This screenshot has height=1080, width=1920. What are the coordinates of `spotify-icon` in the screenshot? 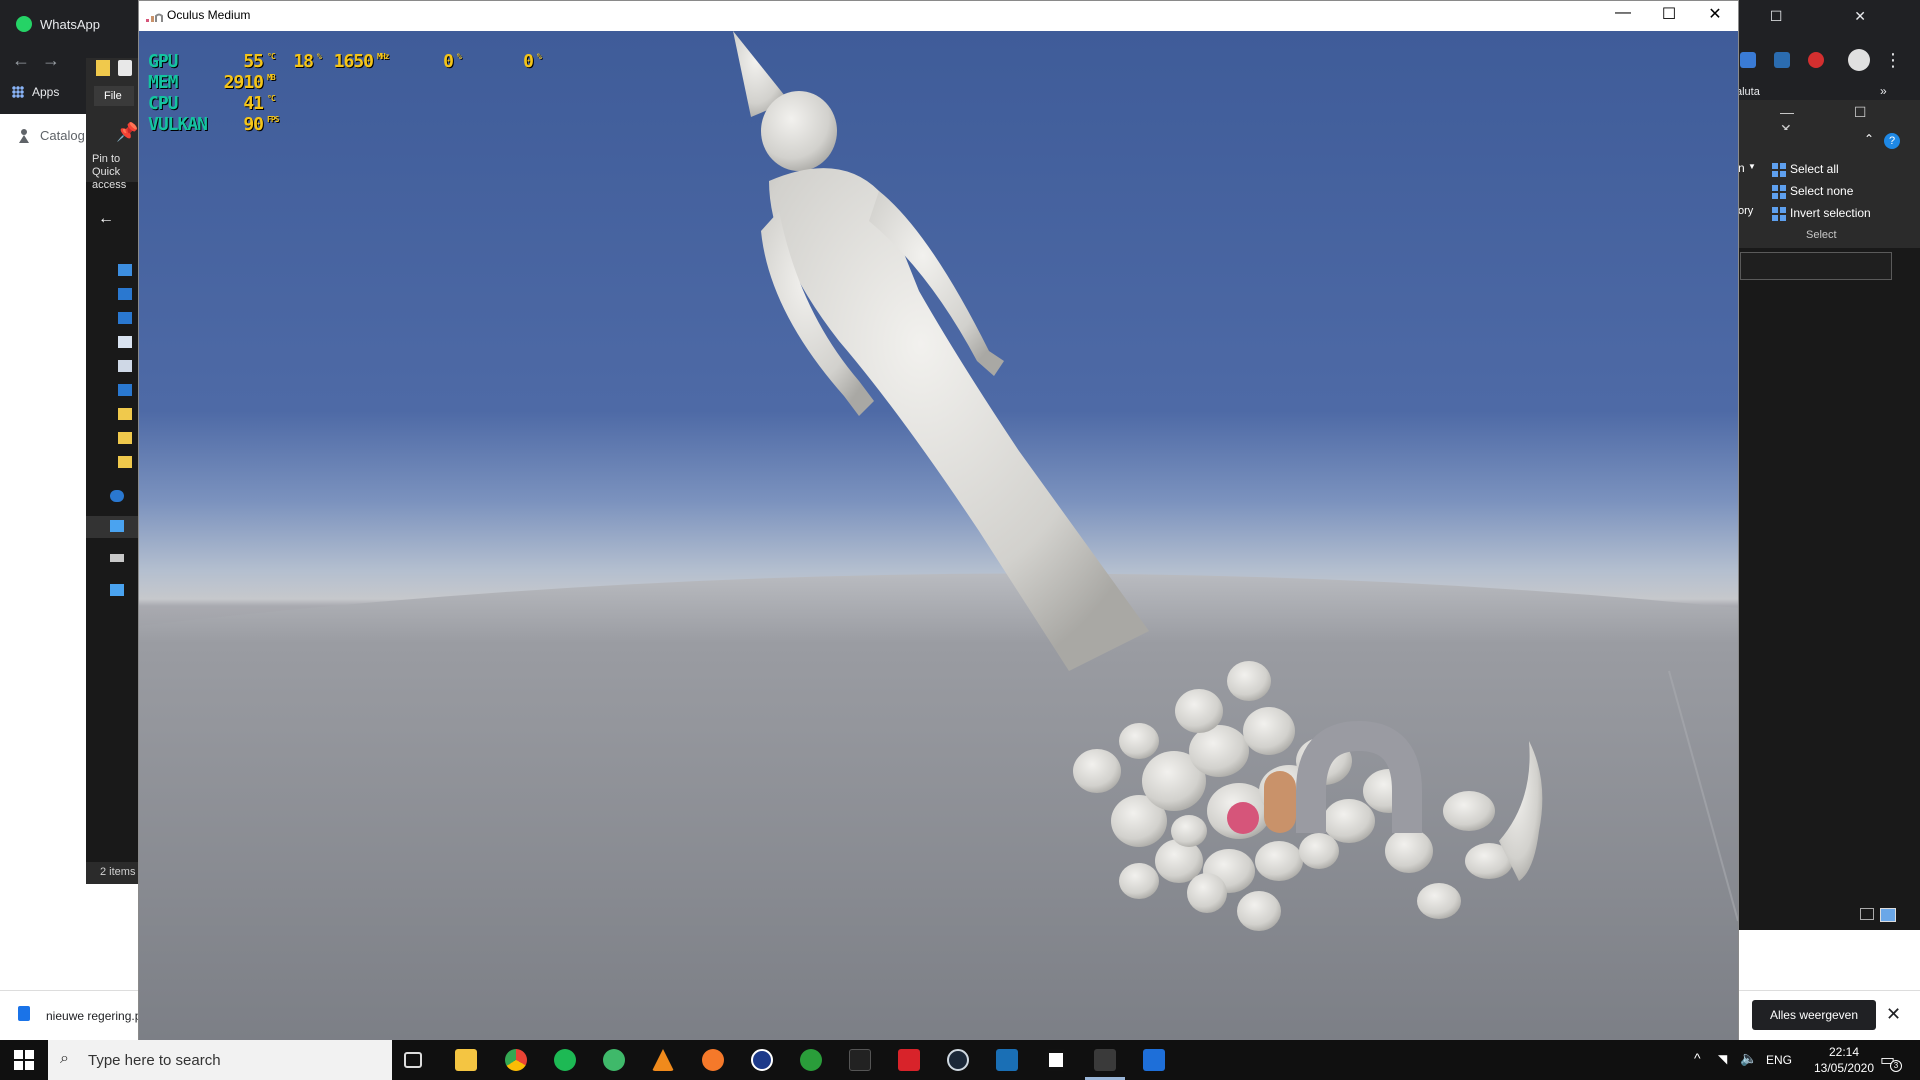 It's located at (565, 1060).